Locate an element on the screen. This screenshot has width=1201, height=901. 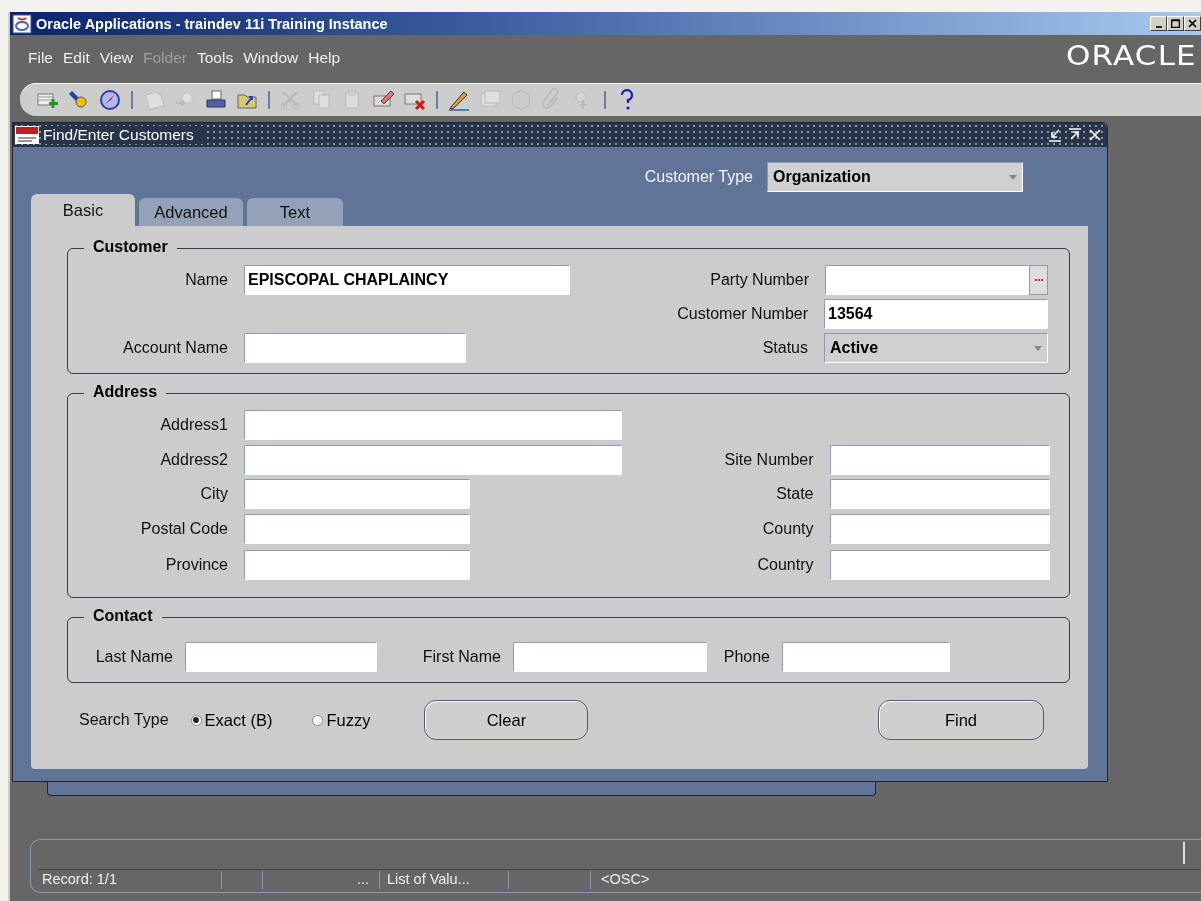
field-label: Customer Number is located at coordinates (742, 314).